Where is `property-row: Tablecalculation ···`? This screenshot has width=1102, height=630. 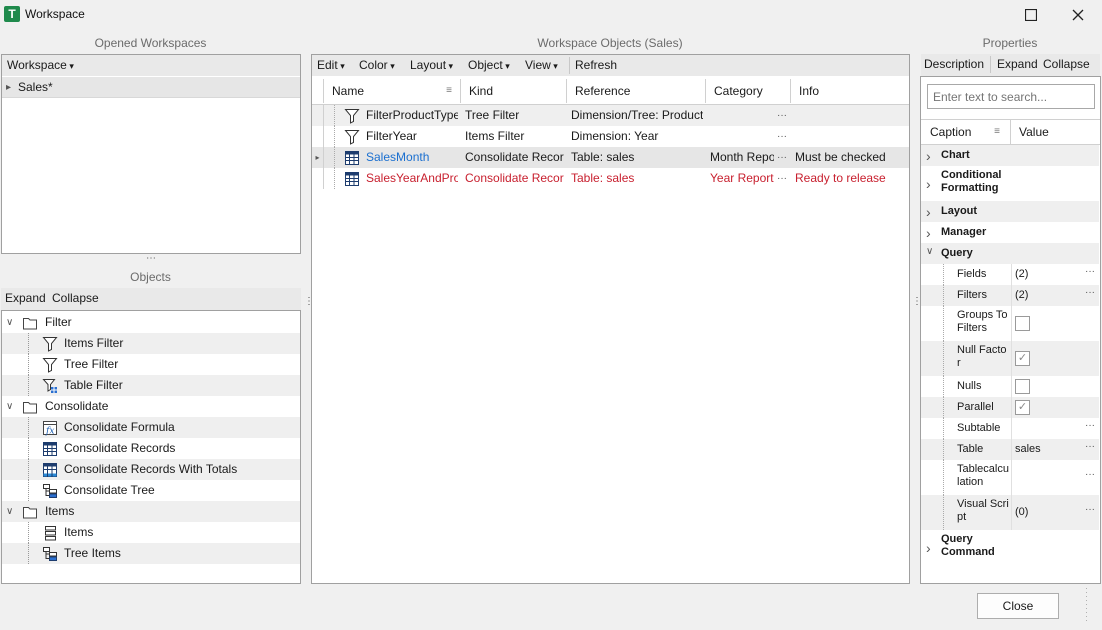
property-row: Tablecalculation ··· is located at coordinates (1010, 477).